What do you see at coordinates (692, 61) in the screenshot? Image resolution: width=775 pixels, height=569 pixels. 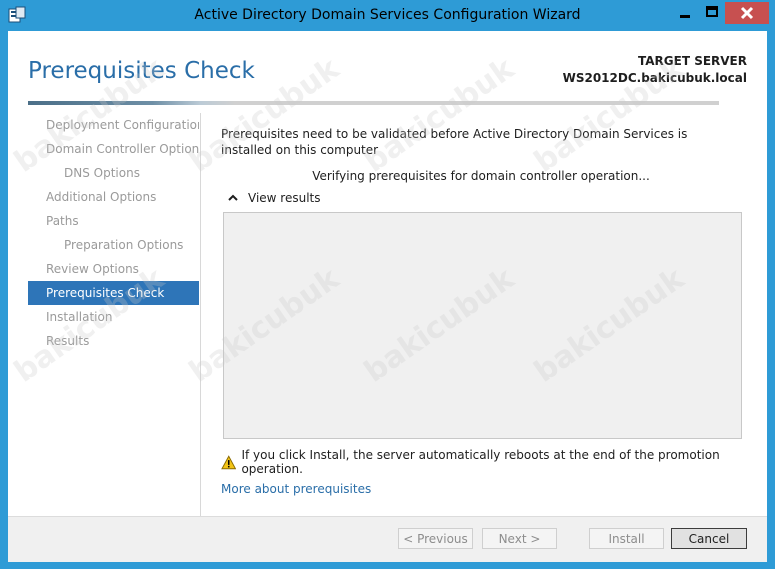 I see `target-server-label: TARGET SERVER` at bounding box center [692, 61].